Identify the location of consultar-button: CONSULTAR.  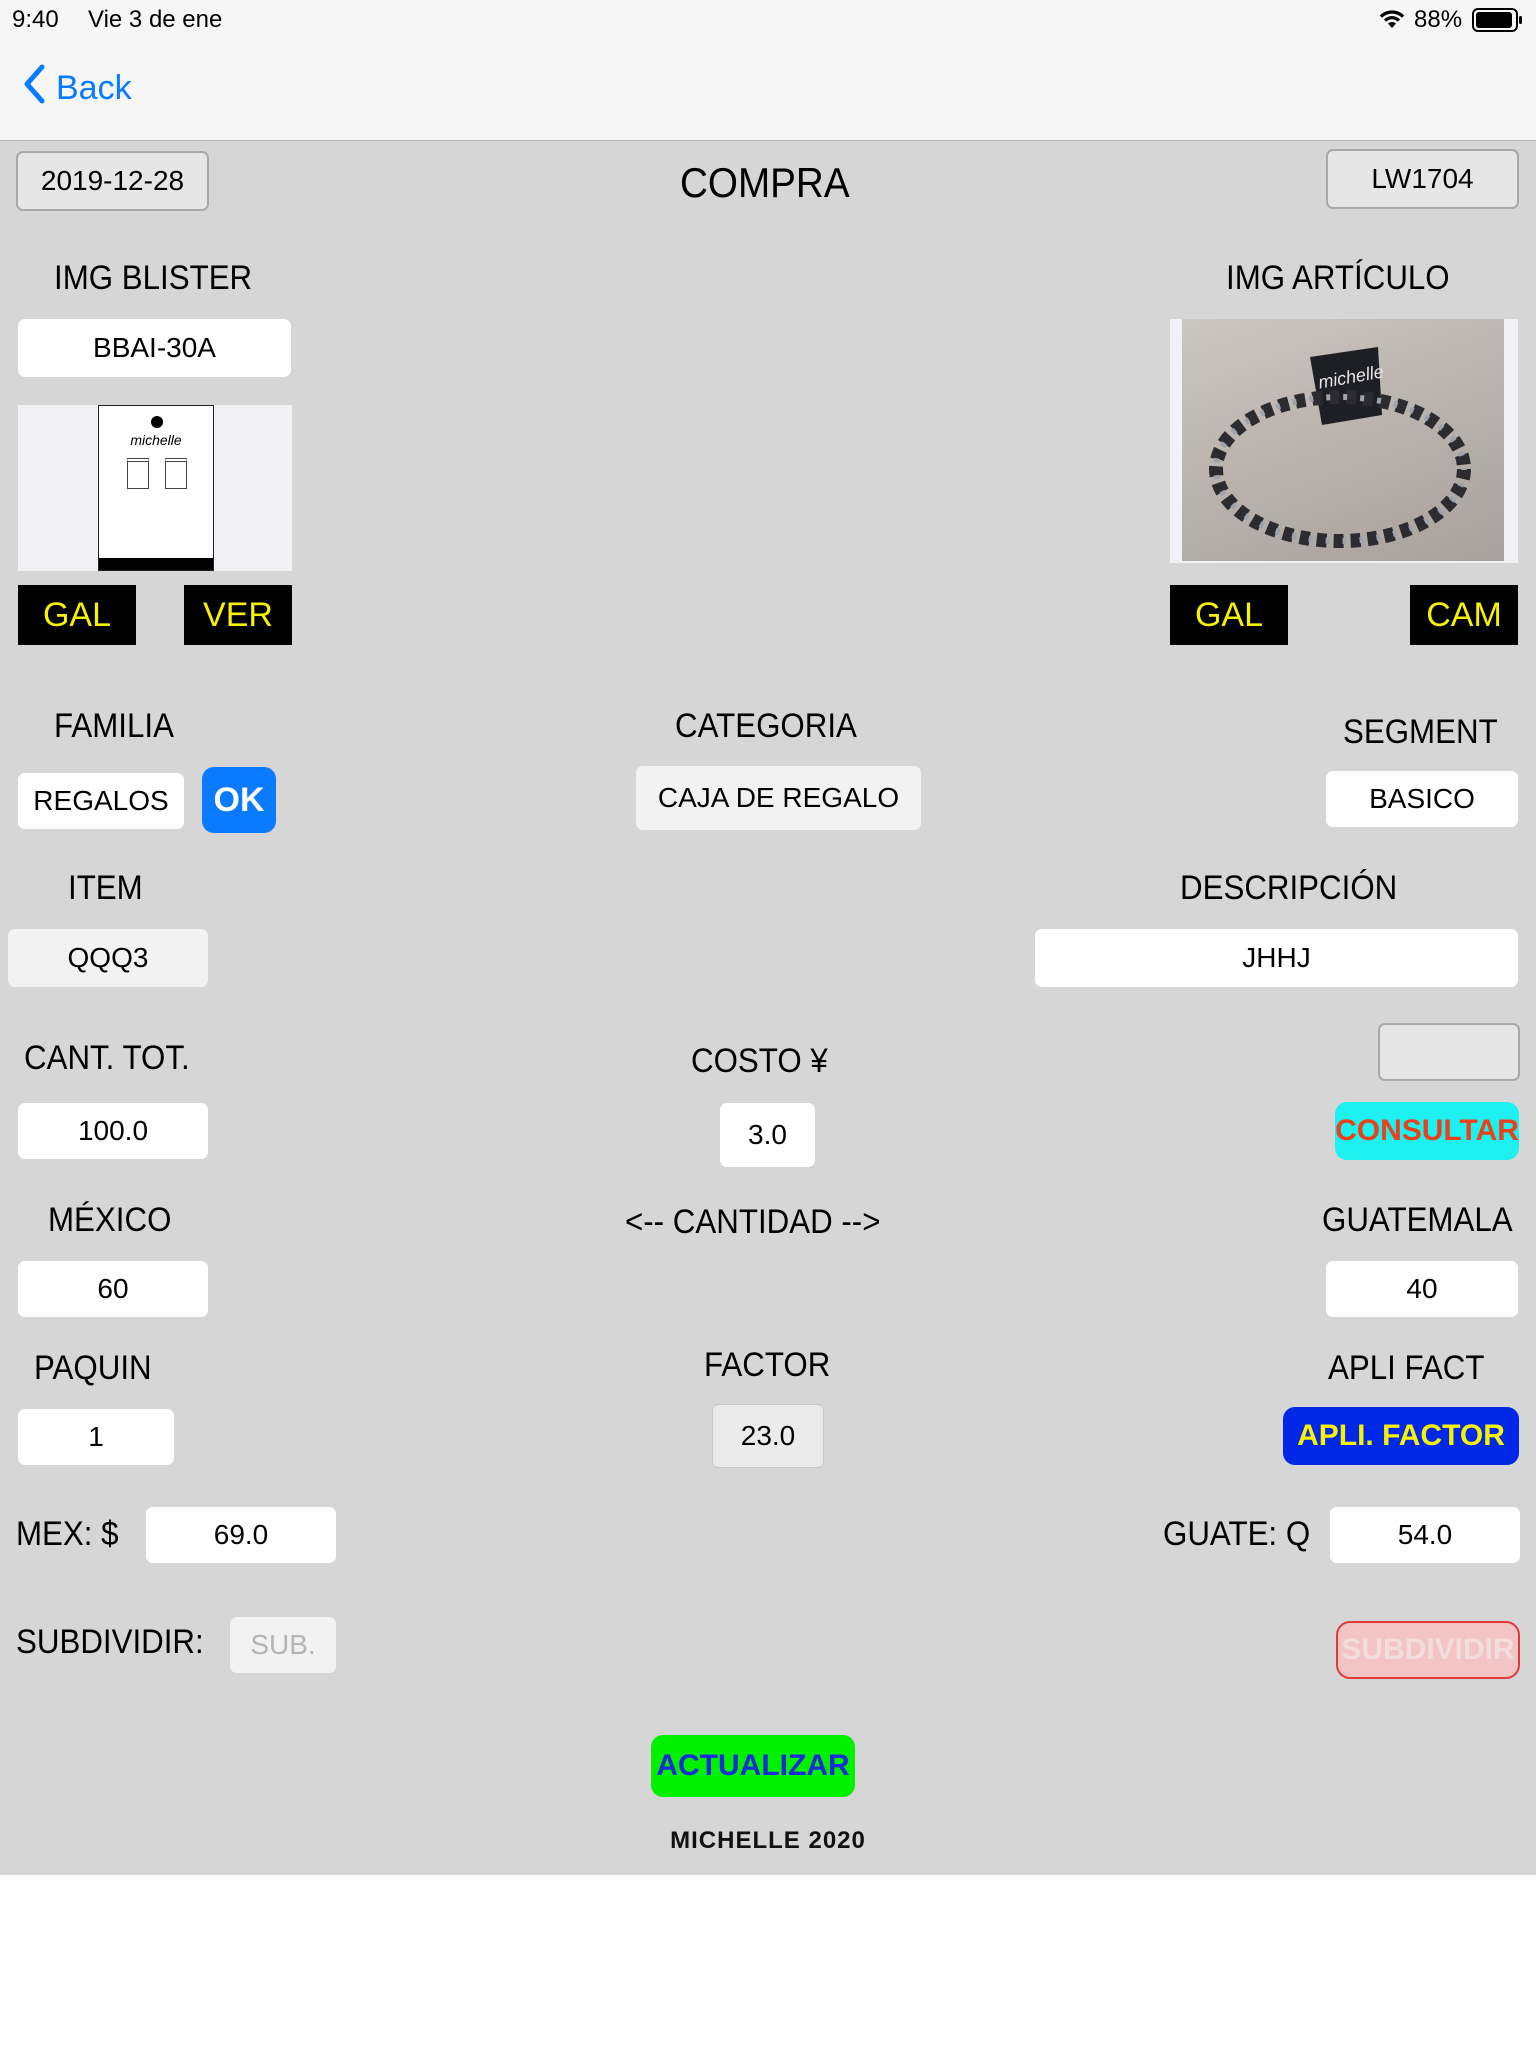
(1427, 1131).